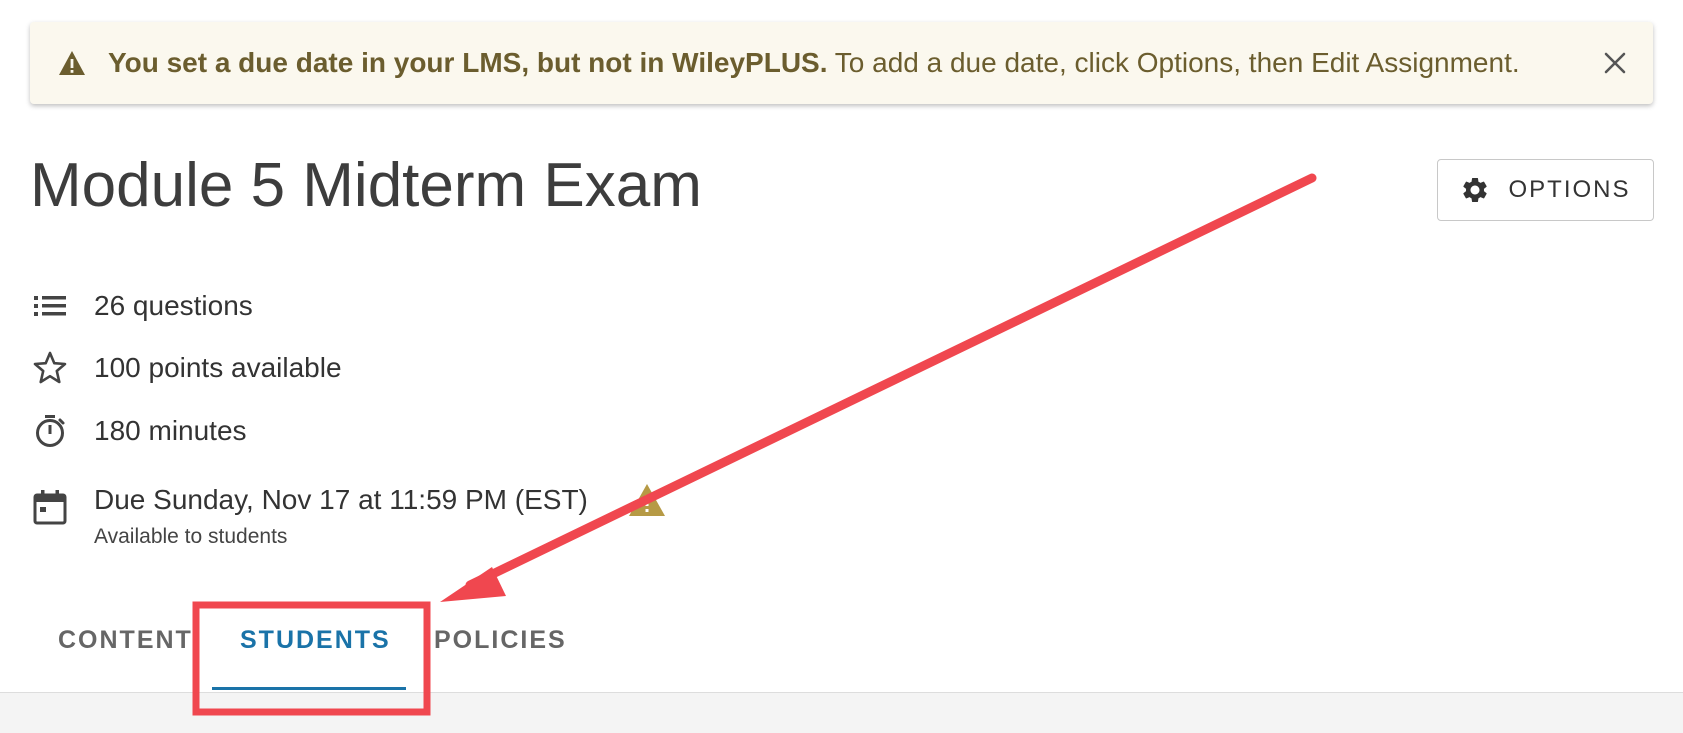 The height and width of the screenshot is (733, 1683). I want to click on time-limit: 180 minutes, so click(170, 430).